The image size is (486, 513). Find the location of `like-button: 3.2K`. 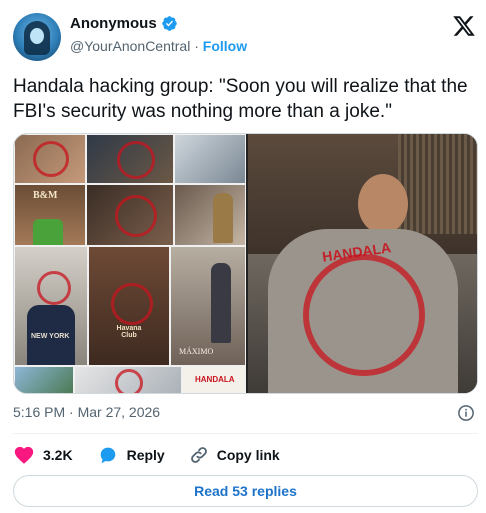

like-button: 3.2K is located at coordinates (43, 455).